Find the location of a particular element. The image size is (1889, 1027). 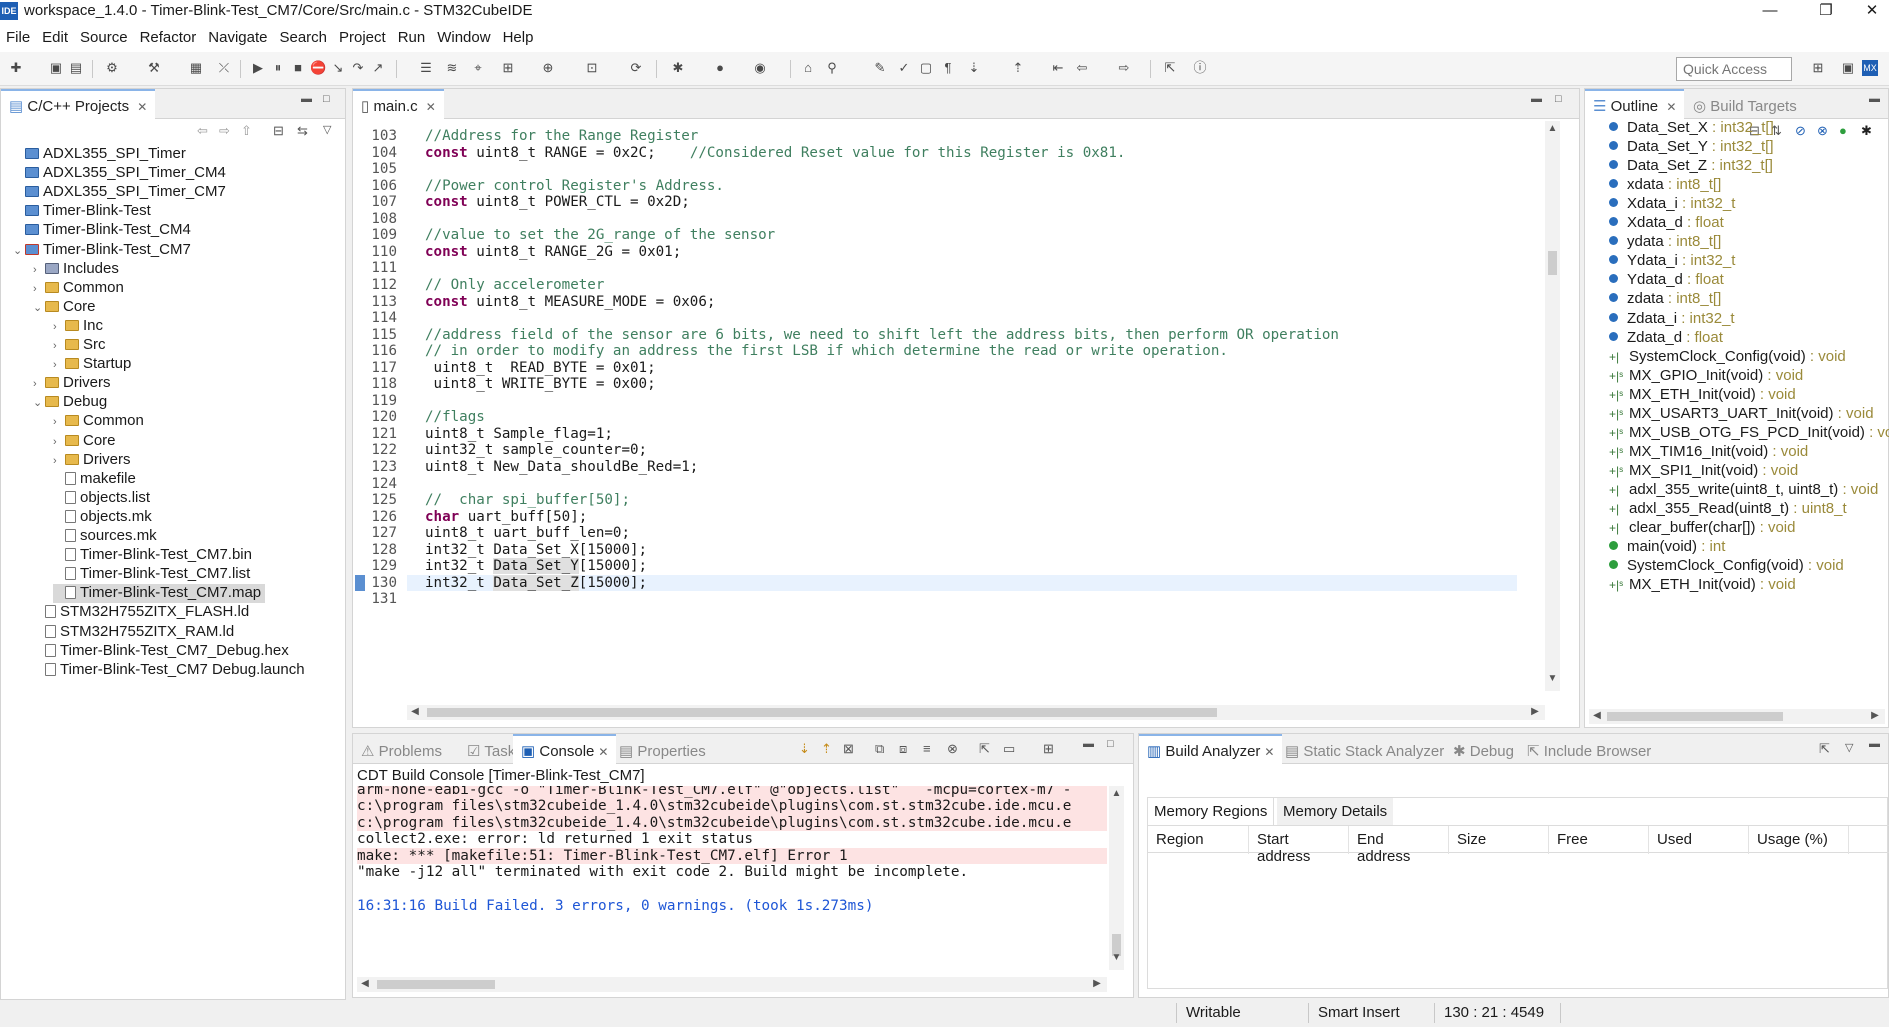

hide-fields-icon: ⊘ is located at coordinates (1800, 131).